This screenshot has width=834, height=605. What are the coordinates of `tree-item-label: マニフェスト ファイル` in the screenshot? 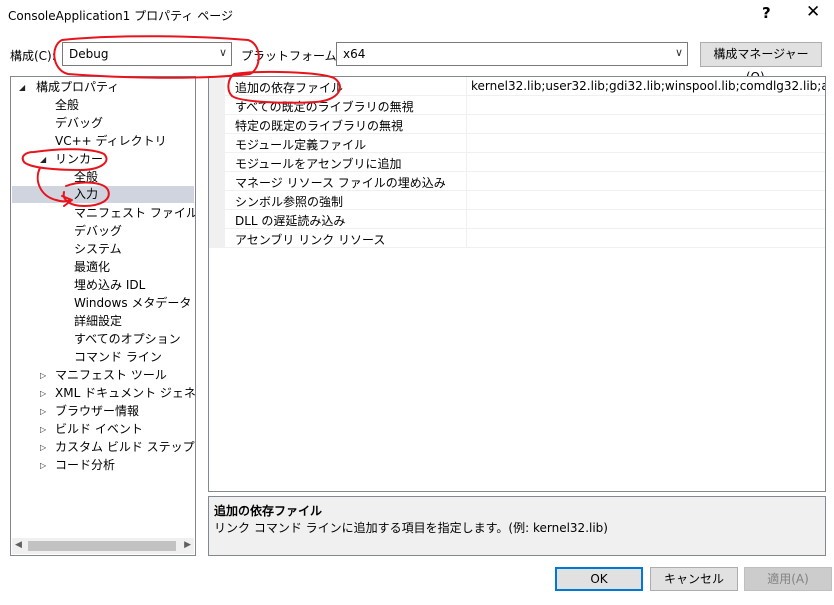 It's located at (135, 213).